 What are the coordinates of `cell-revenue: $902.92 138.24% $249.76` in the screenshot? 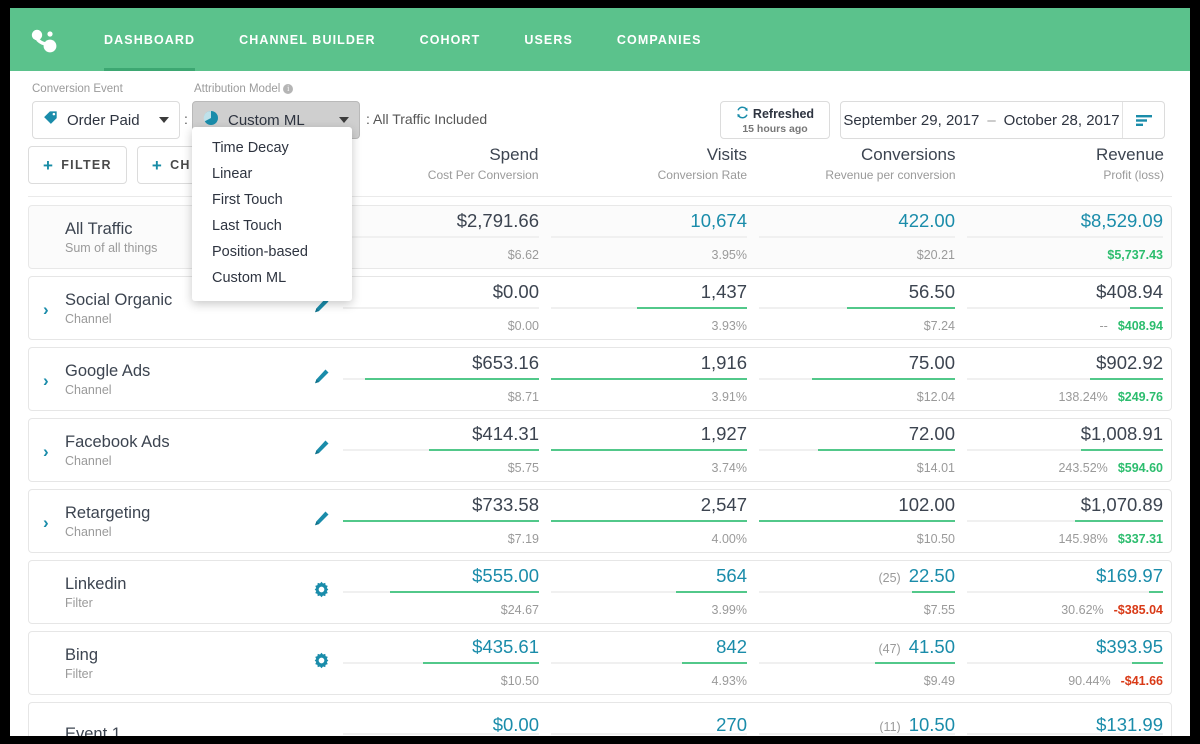 It's located at (1067, 379).